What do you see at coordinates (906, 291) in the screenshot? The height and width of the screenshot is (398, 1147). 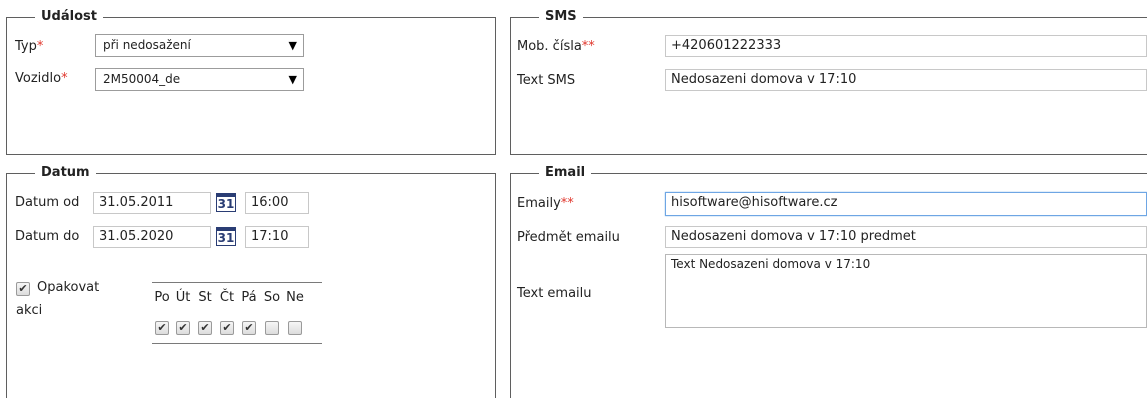 I see `body-textarea: Text Nedosazeni domova v 17:10` at bounding box center [906, 291].